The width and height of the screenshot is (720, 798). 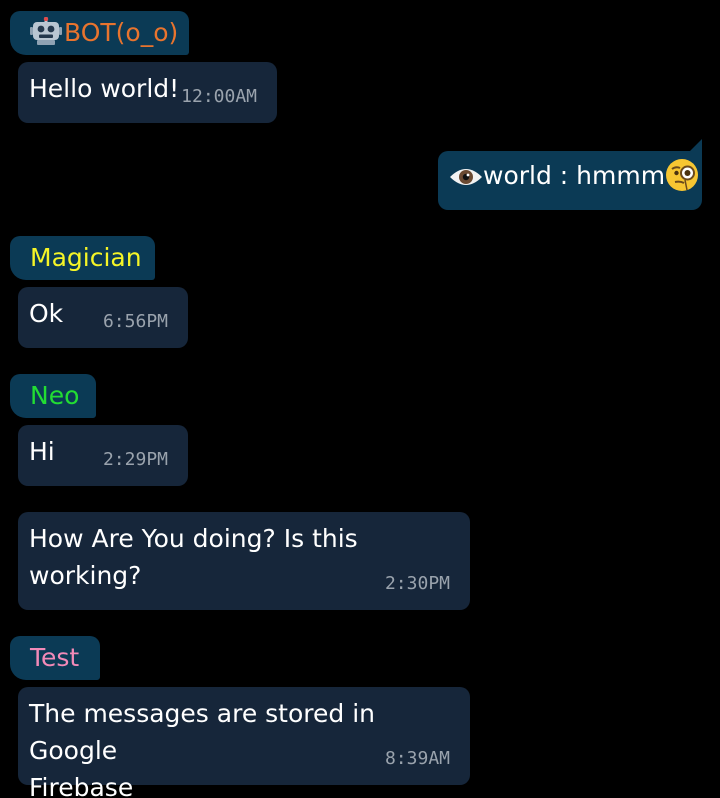 What do you see at coordinates (193, 557) in the screenshot?
I see `message-text: How Are You doing? Is this working?` at bounding box center [193, 557].